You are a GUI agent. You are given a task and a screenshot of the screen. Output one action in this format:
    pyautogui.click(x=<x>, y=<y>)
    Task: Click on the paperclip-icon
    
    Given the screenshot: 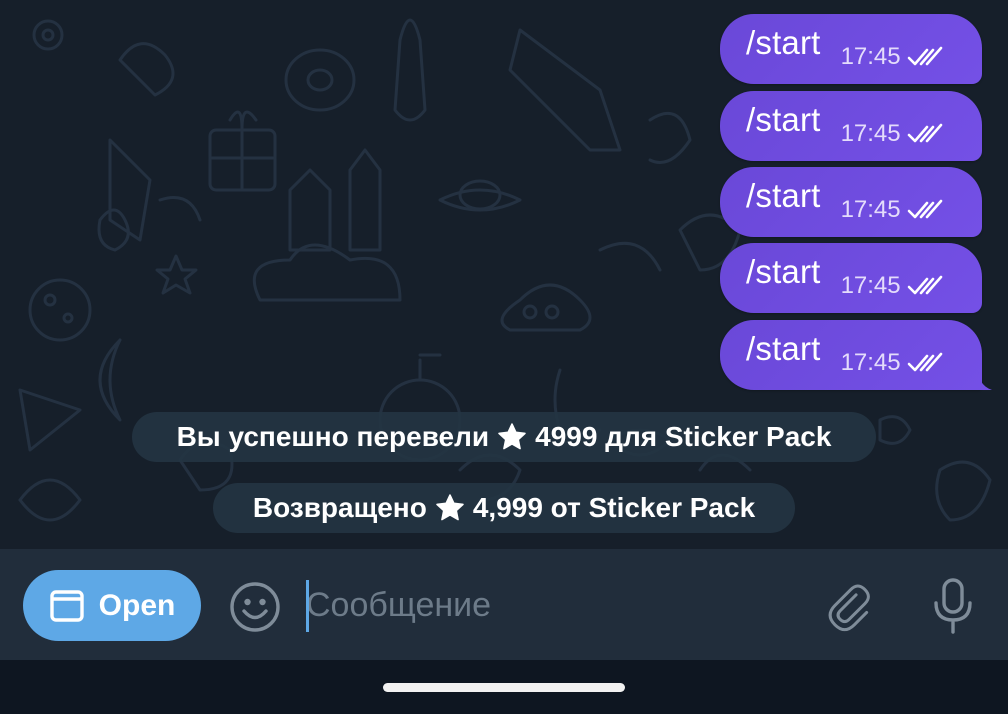 What is the action you would take?
    pyautogui.click(x=847, y=606)
    